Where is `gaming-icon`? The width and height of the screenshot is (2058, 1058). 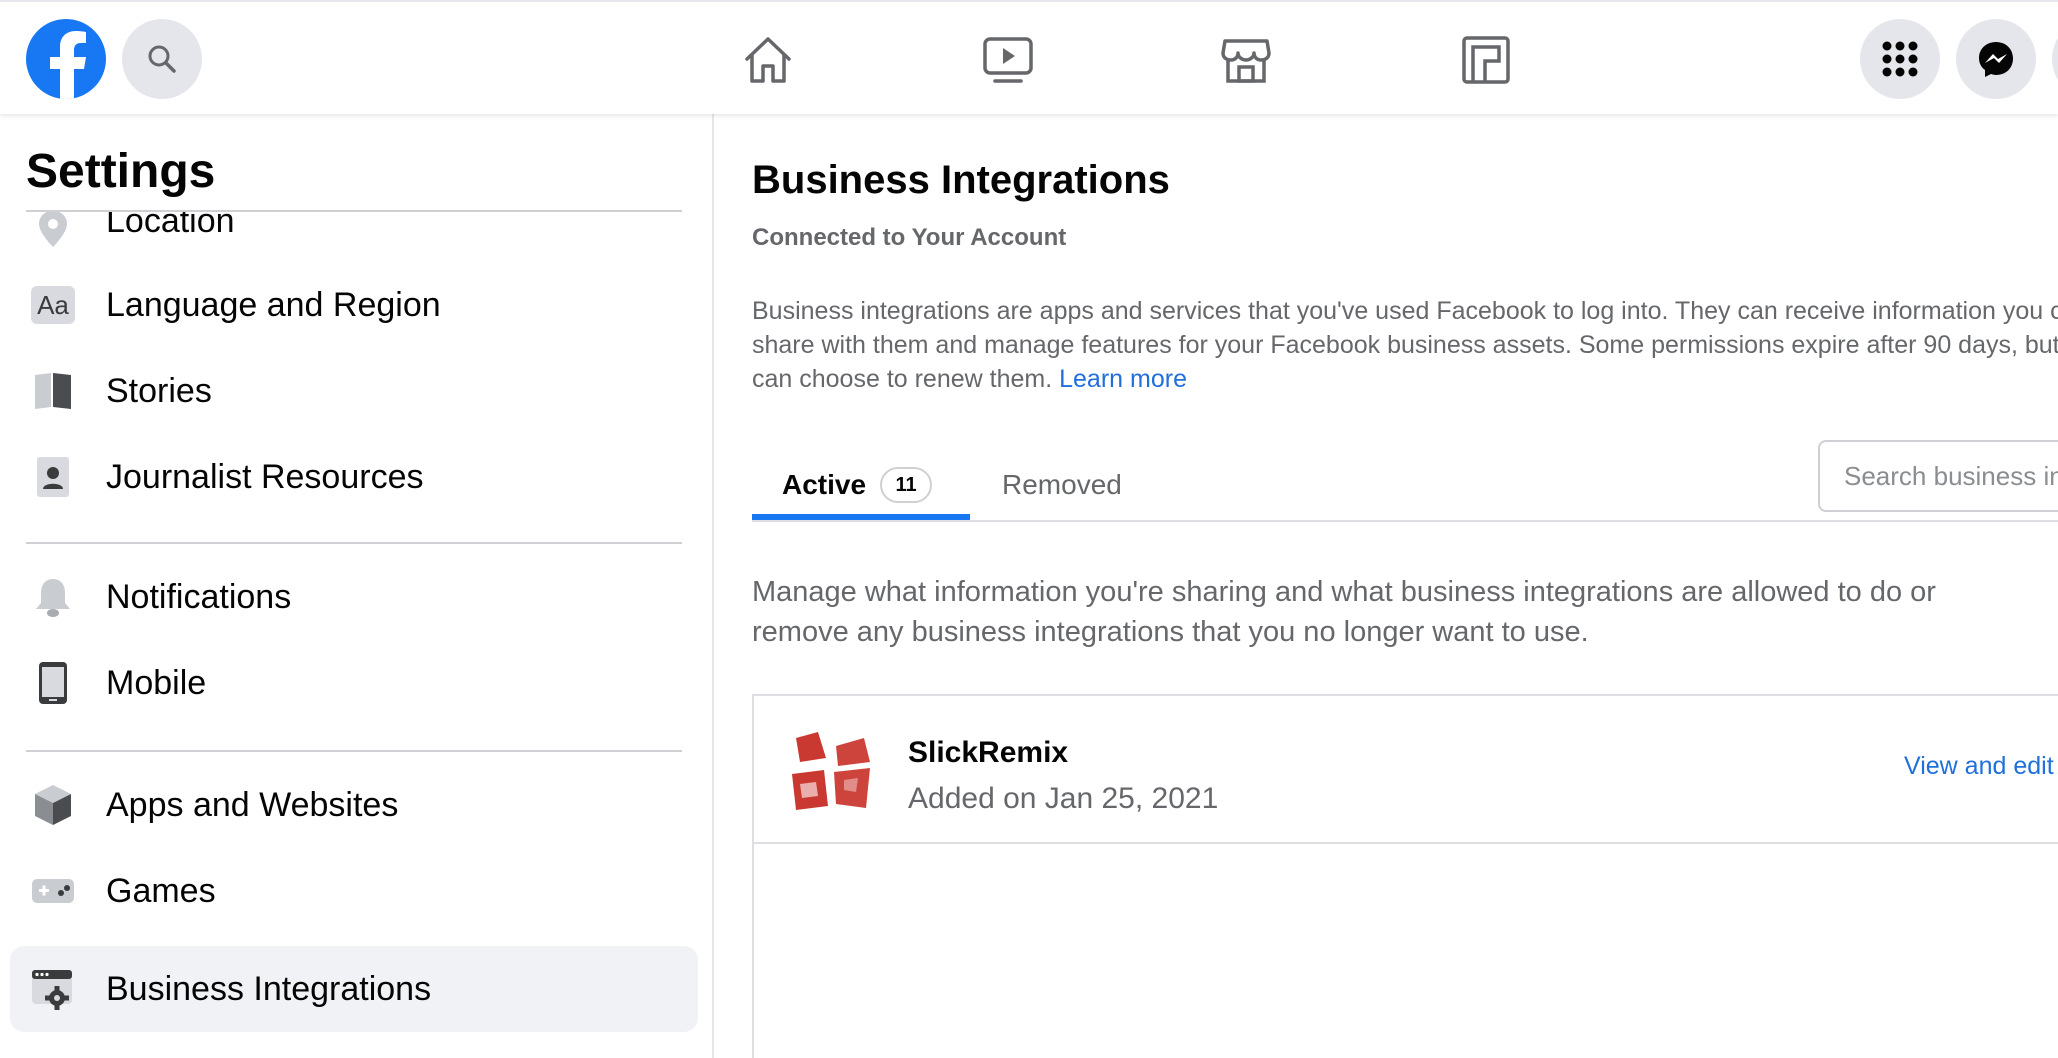
gaming-icon is located at coordinates (1486, 60).